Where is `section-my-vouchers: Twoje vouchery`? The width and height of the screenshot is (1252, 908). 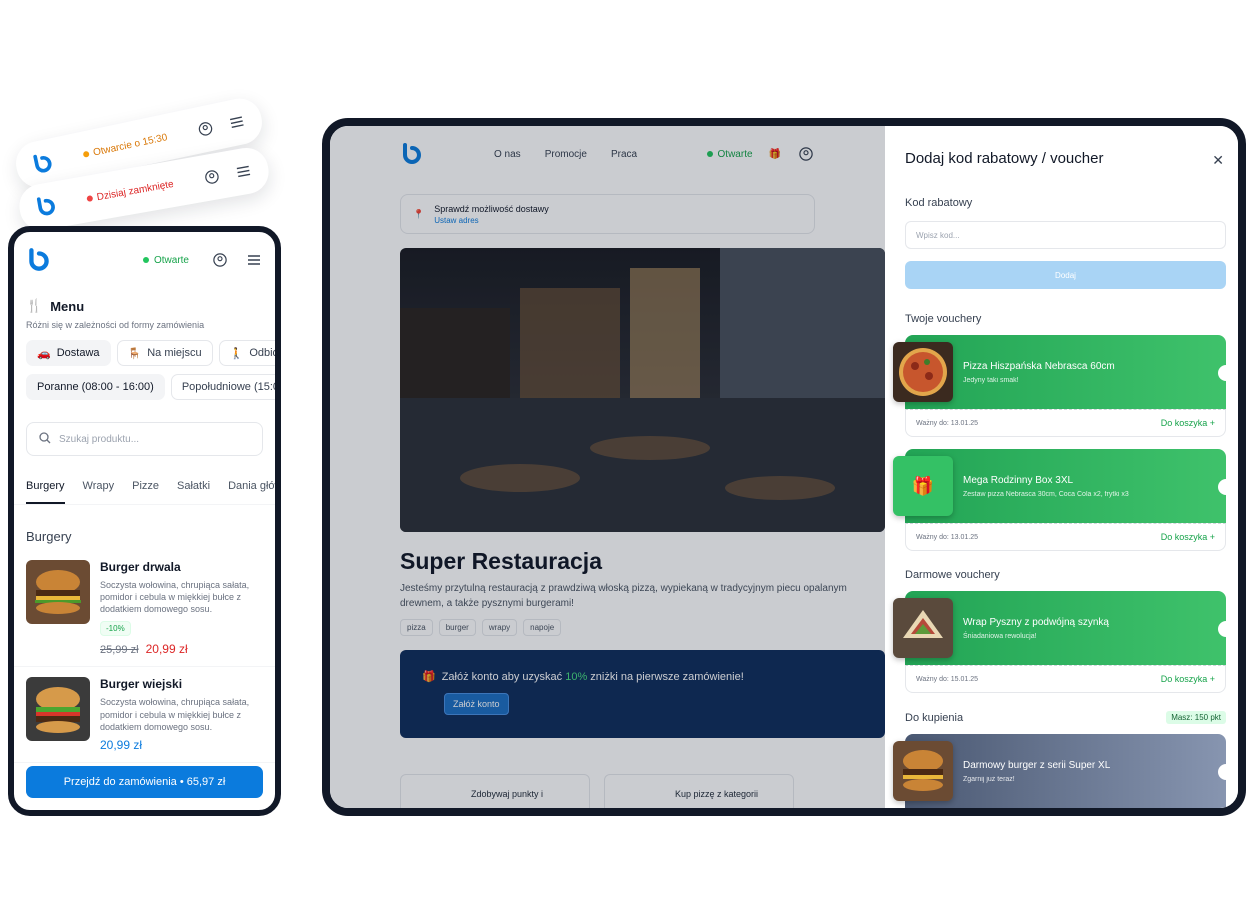 section-my-vouchers: Twoje vouchery is located at coordinates (943, 319).